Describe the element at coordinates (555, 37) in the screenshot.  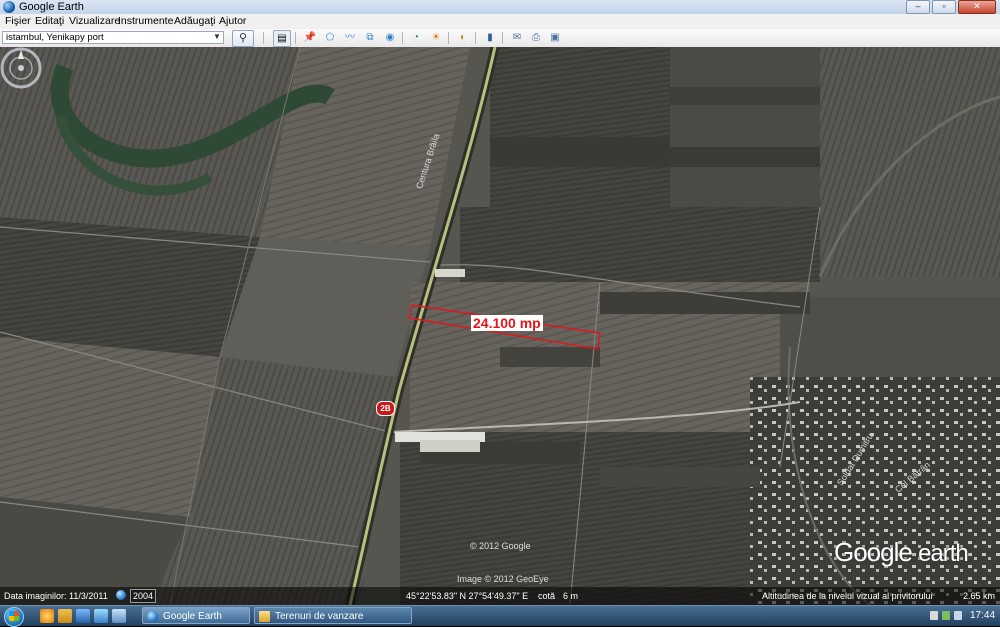
I see `save-image-icon: ▣` at that location.